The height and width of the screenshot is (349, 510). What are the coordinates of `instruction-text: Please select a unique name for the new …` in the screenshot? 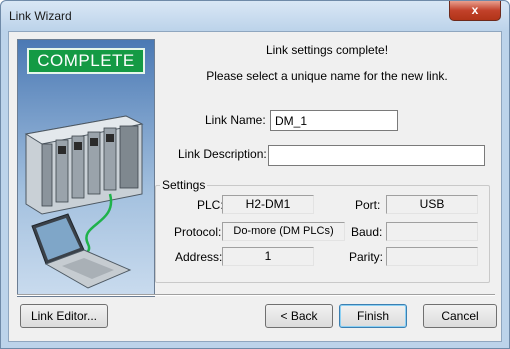 It's located at (327, 76).